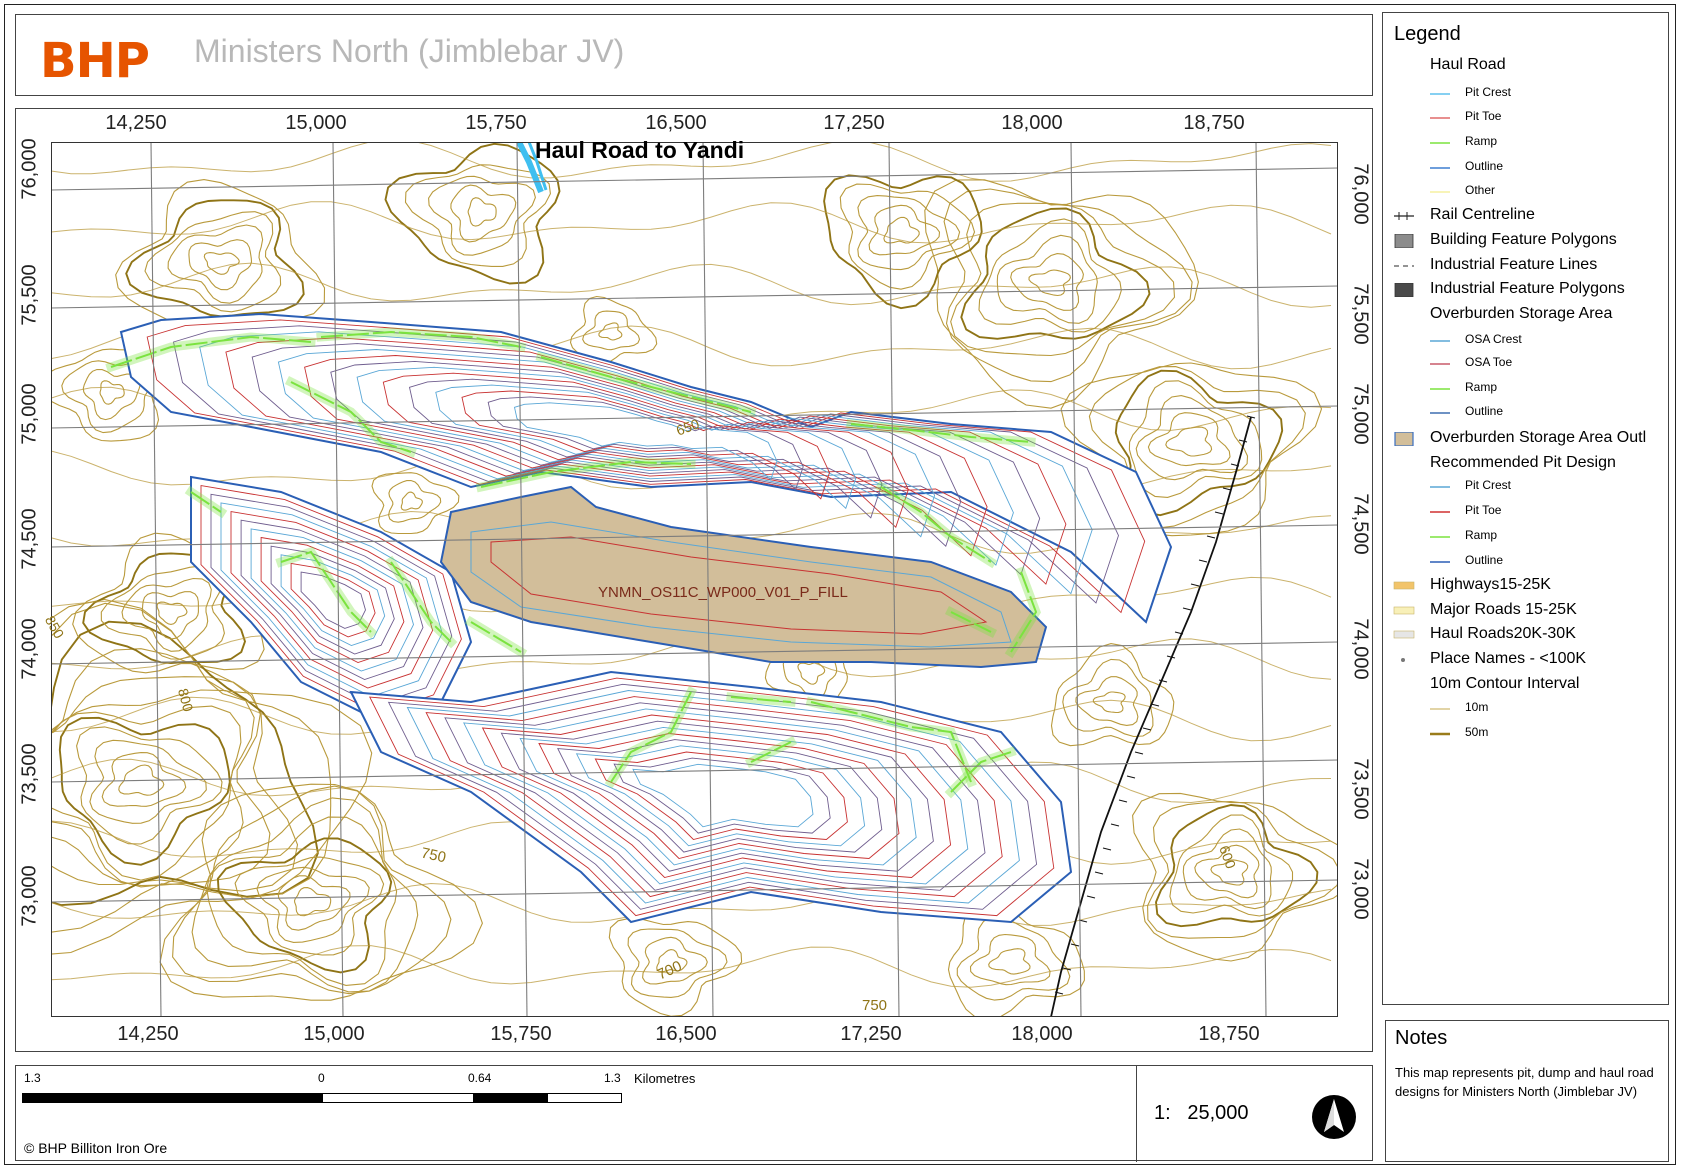  What do you see at coordinates (1525, 216) in the screenshot?
I see `legend-item: Rail Centreline` at bounding box center [1525, 216].